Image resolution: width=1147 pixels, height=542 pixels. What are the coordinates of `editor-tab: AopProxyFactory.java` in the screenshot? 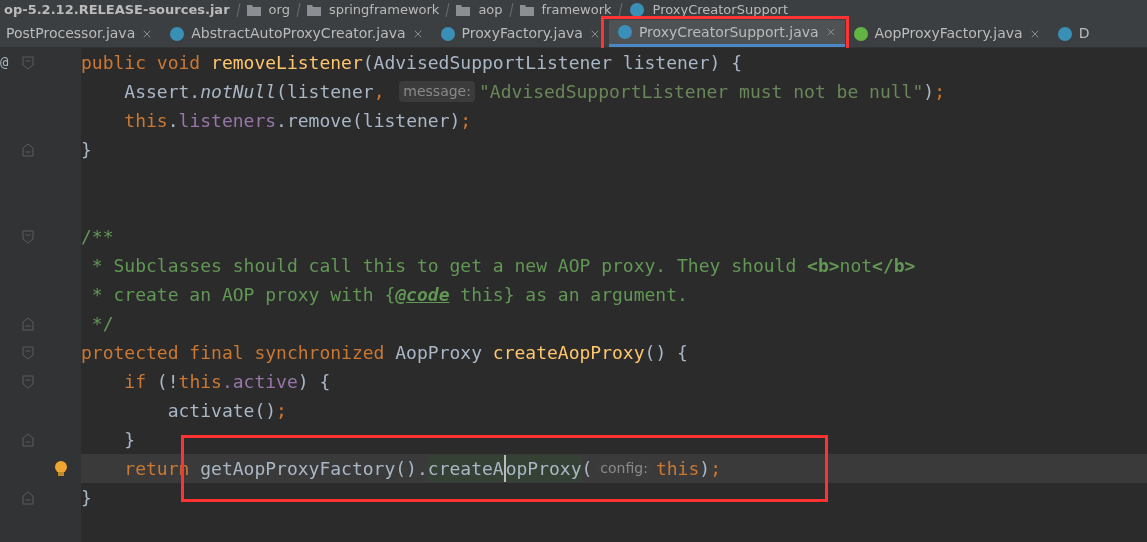 It's located at (946, 33).